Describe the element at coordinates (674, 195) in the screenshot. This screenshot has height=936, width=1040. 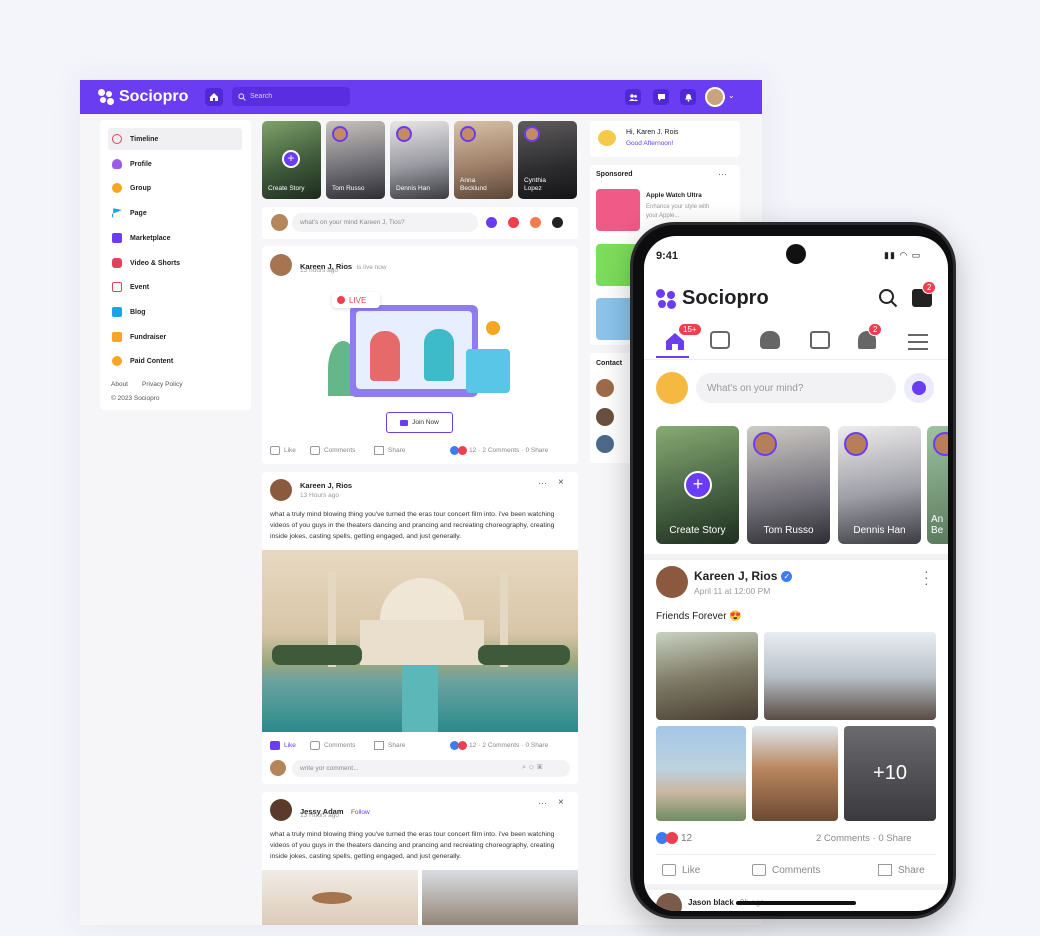
I see `sponsored-item-title: Apple Watch Ultra` at that location.